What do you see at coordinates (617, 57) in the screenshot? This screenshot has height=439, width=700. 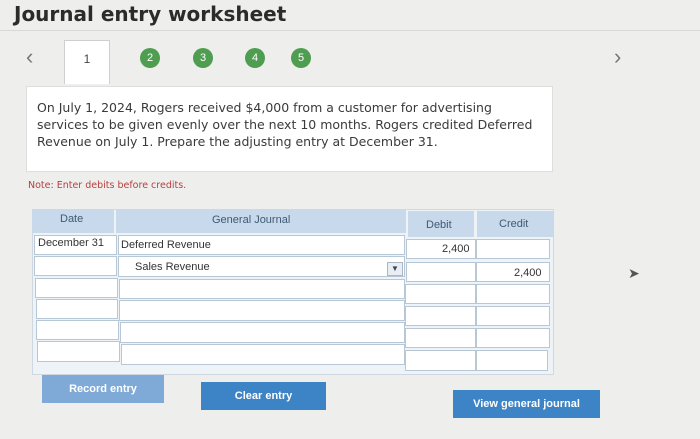 I see `chevron-right-icon: ›` at bounding box center [617, 57].